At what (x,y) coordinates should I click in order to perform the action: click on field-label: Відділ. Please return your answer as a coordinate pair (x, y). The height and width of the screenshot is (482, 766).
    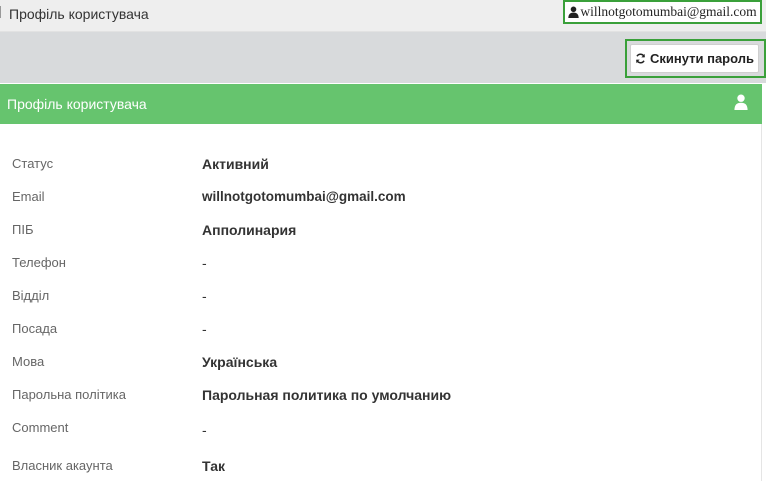
    Looking at the image, I should click on (31, 295).